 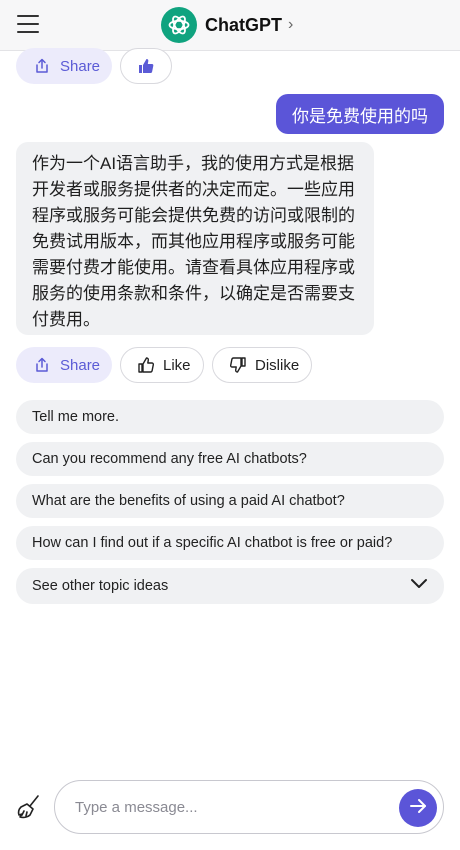 I want to click on send-button, so click(x=418, y=808).